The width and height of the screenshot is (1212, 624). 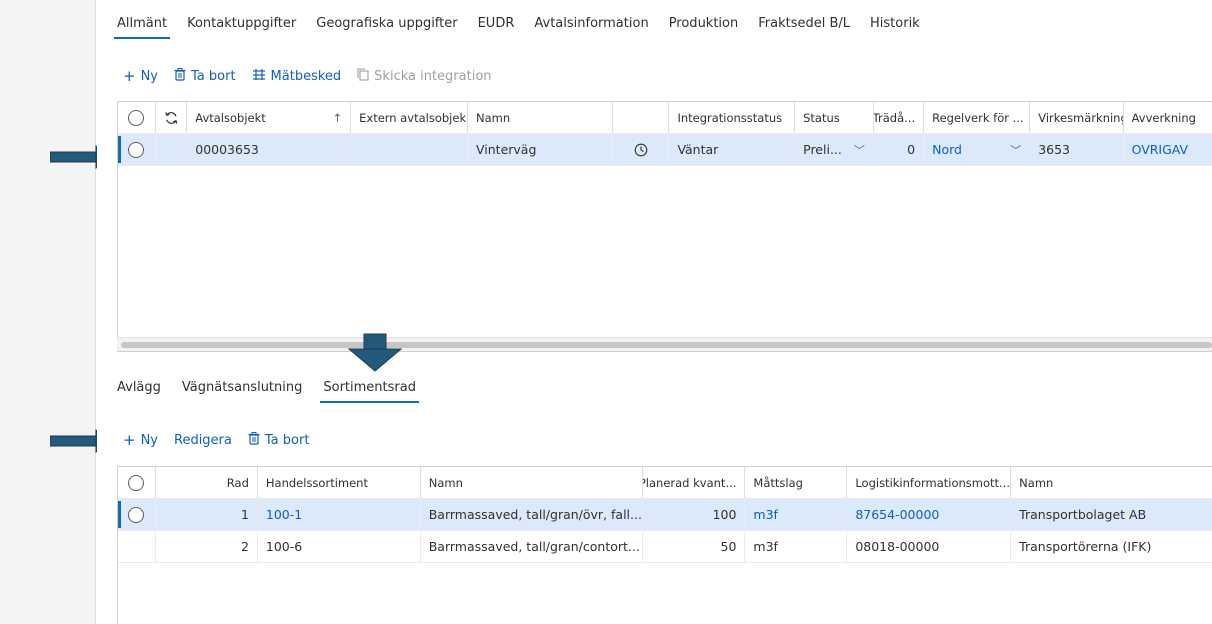 What do you see at coordinates (1168, 149) in the screenshot?
I see `cell-avverkning: OVRIGAV` at bounding box center [1168, 149].